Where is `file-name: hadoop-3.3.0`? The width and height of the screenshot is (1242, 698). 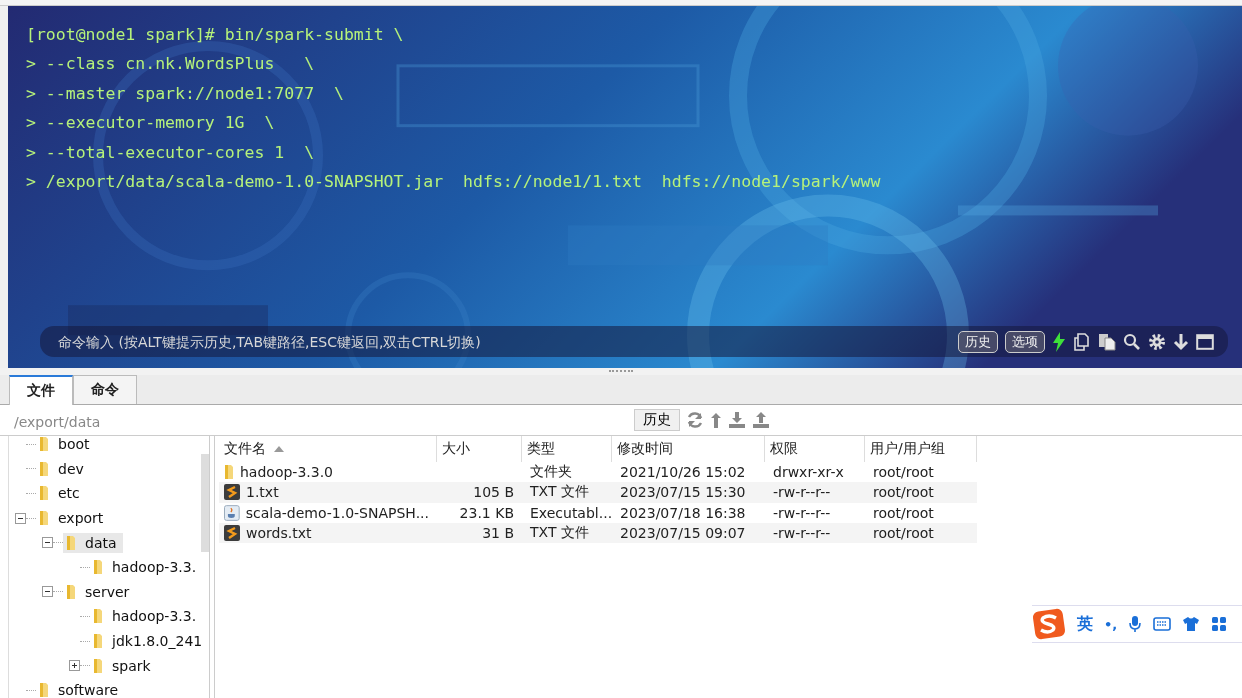 file-name: hadoop-3.3.0 is located at coordinates (287, 472).